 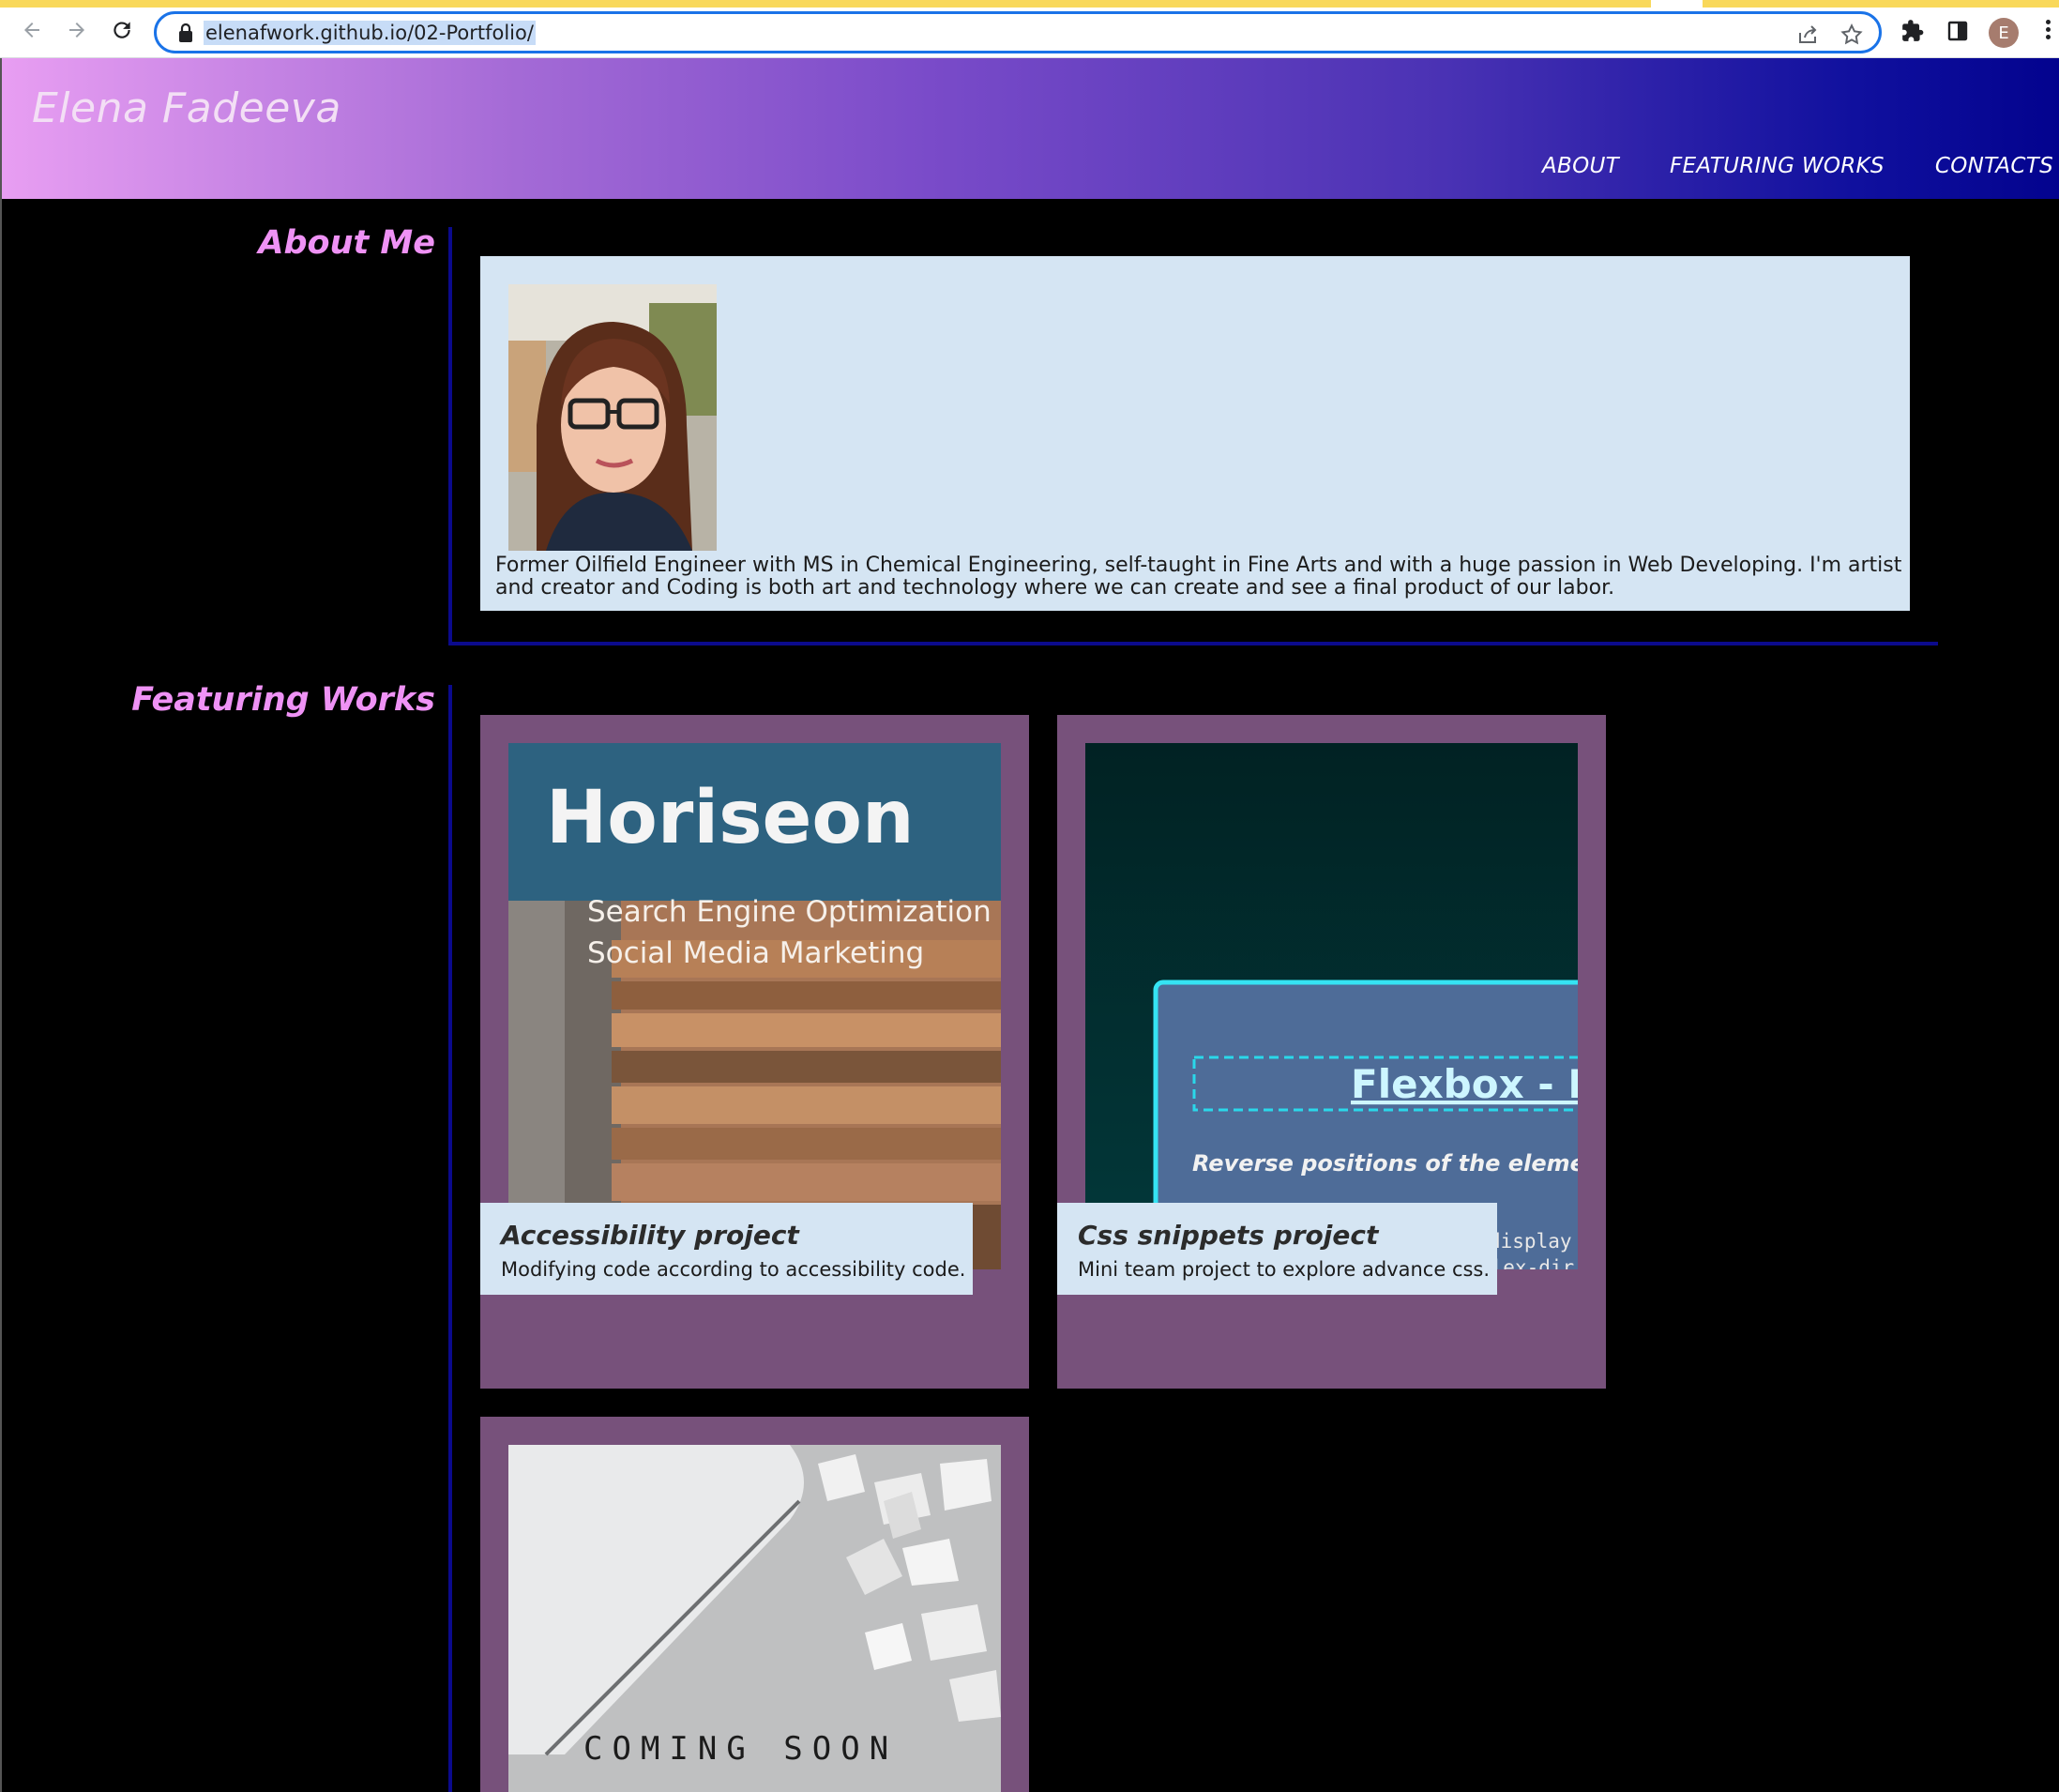 I want to click on address-bar: elenafwork.github.io/02-Portfolio/, so click(x=1018, y=32).